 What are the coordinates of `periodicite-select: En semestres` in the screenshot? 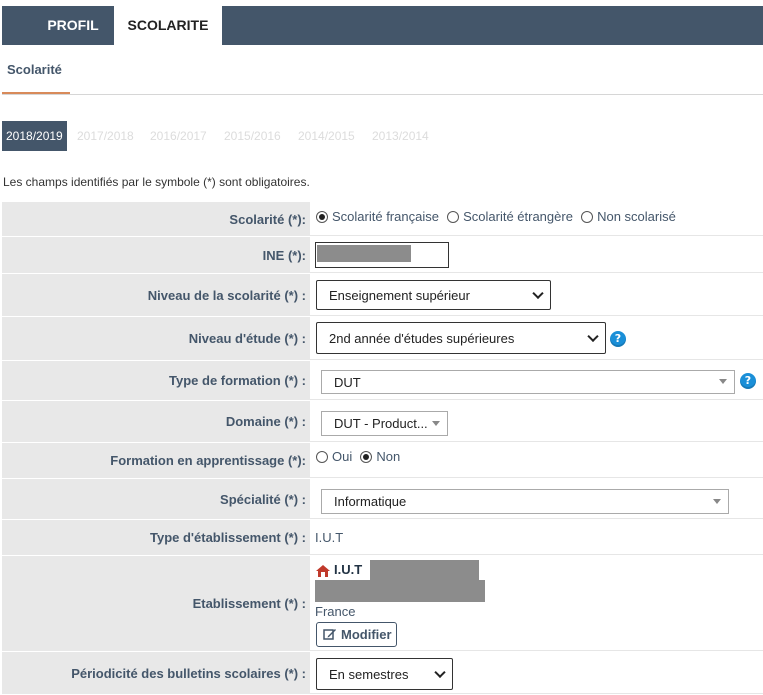 It's located at (384, 674).